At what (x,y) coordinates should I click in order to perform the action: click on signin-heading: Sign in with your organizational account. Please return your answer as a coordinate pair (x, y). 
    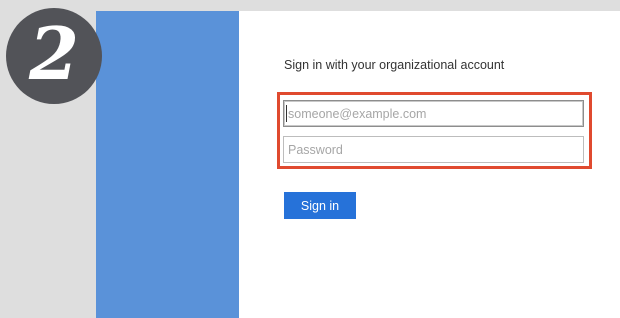
    Looking at the image, I should click on (394, 65).